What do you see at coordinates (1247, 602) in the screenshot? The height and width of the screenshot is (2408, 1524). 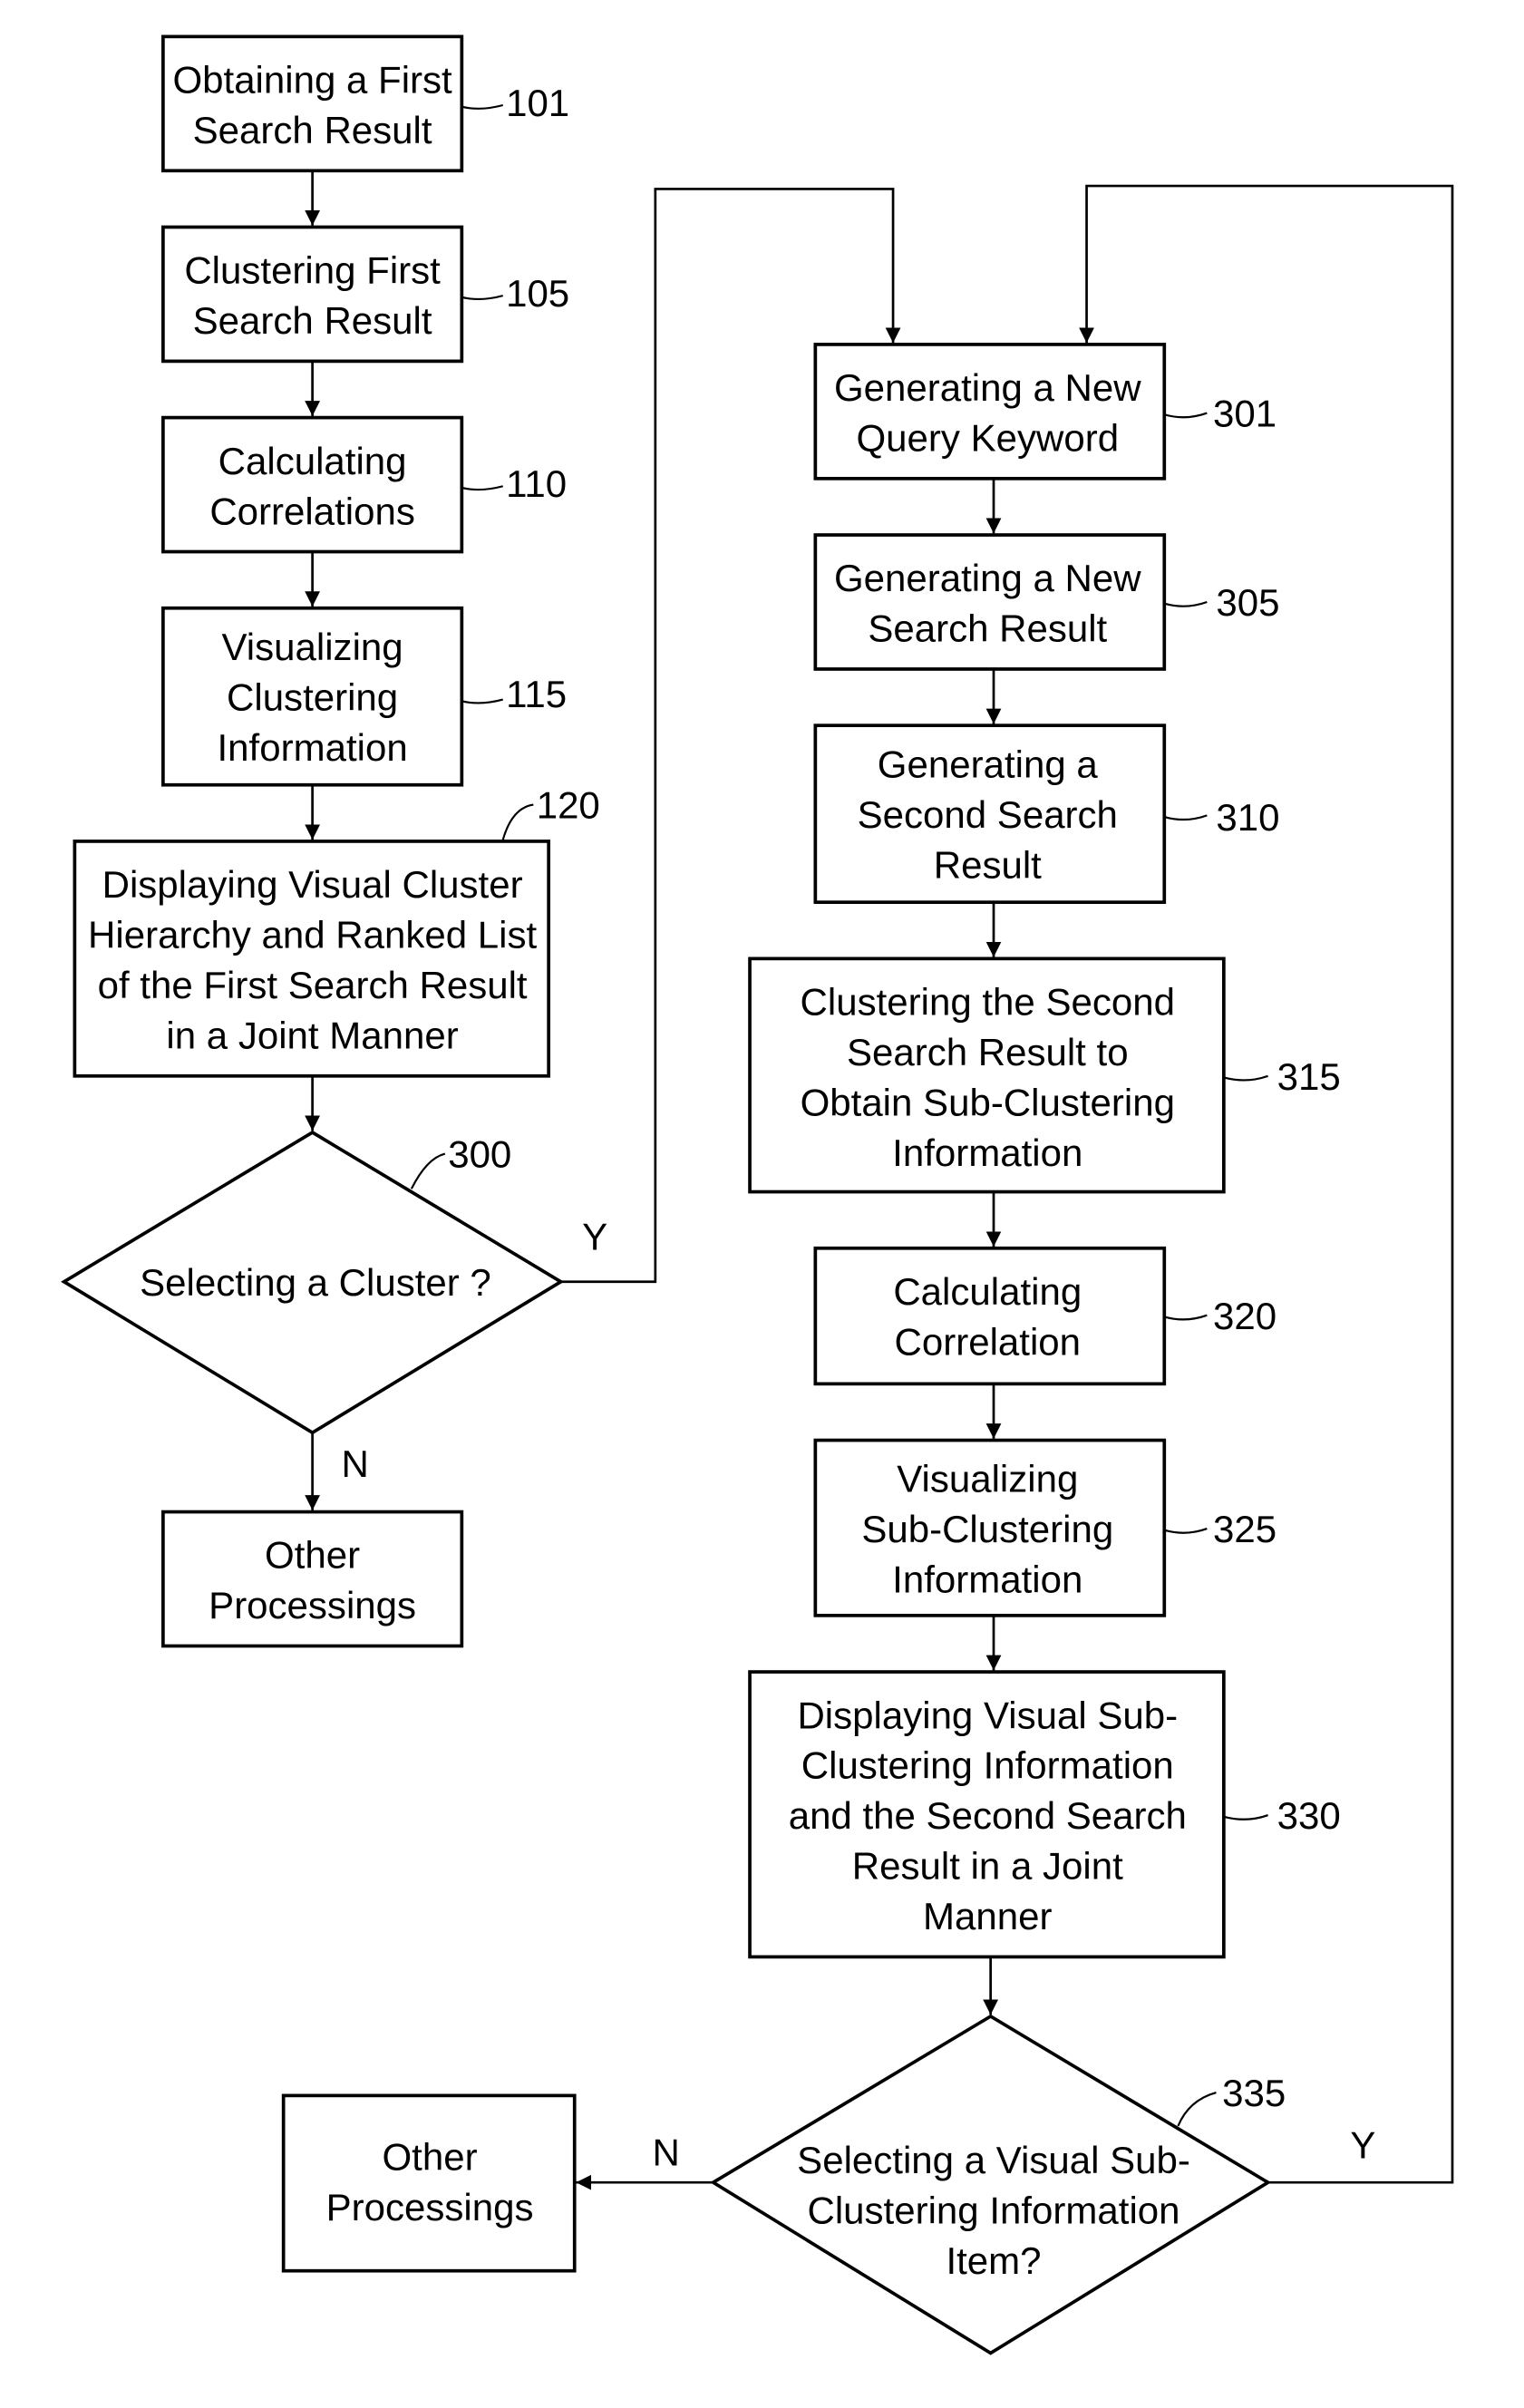 I see `ref-number: 305` at bounding box center [1247, 602].